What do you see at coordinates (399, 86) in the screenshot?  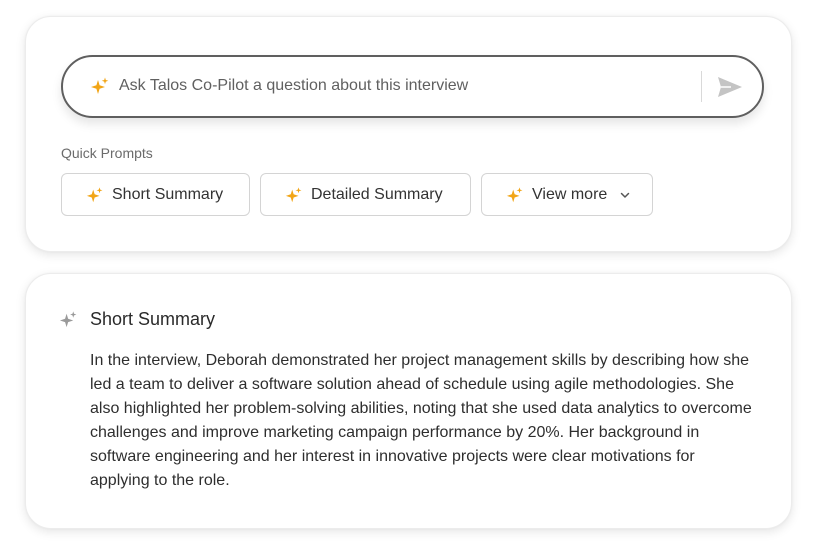 I see `ask-input` at bounding box center [399, 86].